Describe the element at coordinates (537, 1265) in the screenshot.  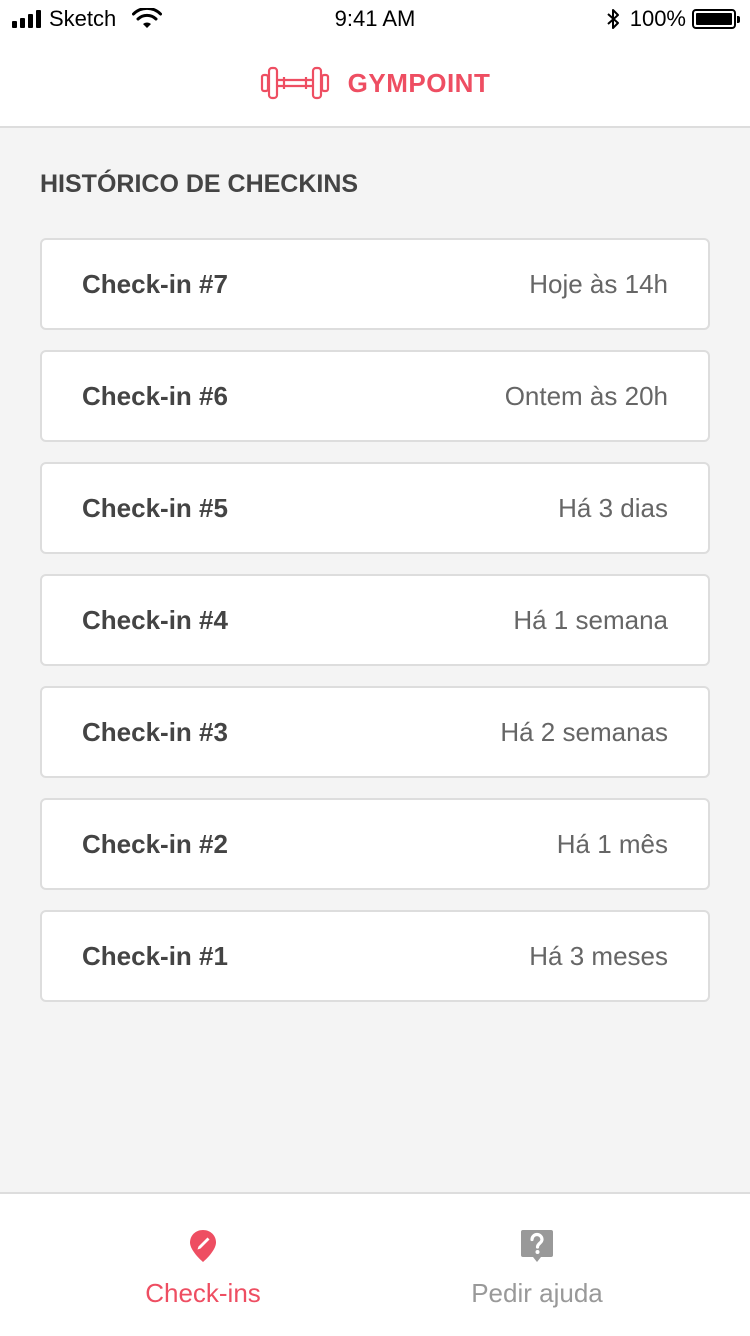
I see `tab-help: Pedir ajuda` at that location.